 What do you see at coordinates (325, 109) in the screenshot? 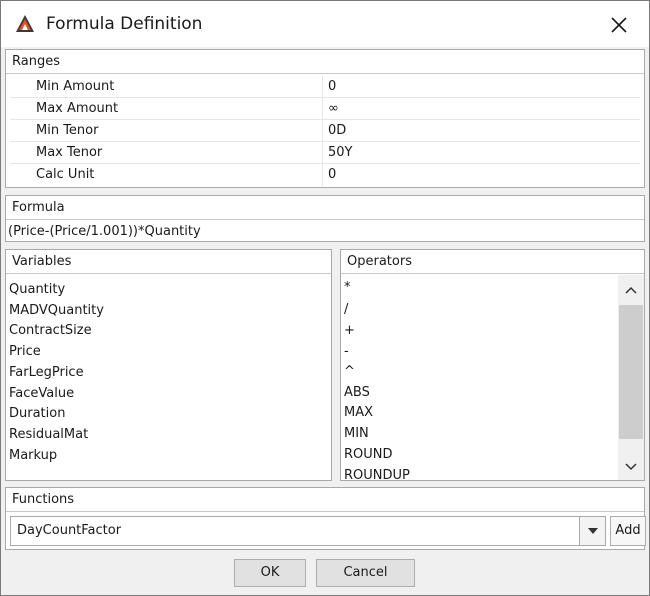
I see `range-row-max-amount: Max Amount ∞` at bounding box center [325, 109].